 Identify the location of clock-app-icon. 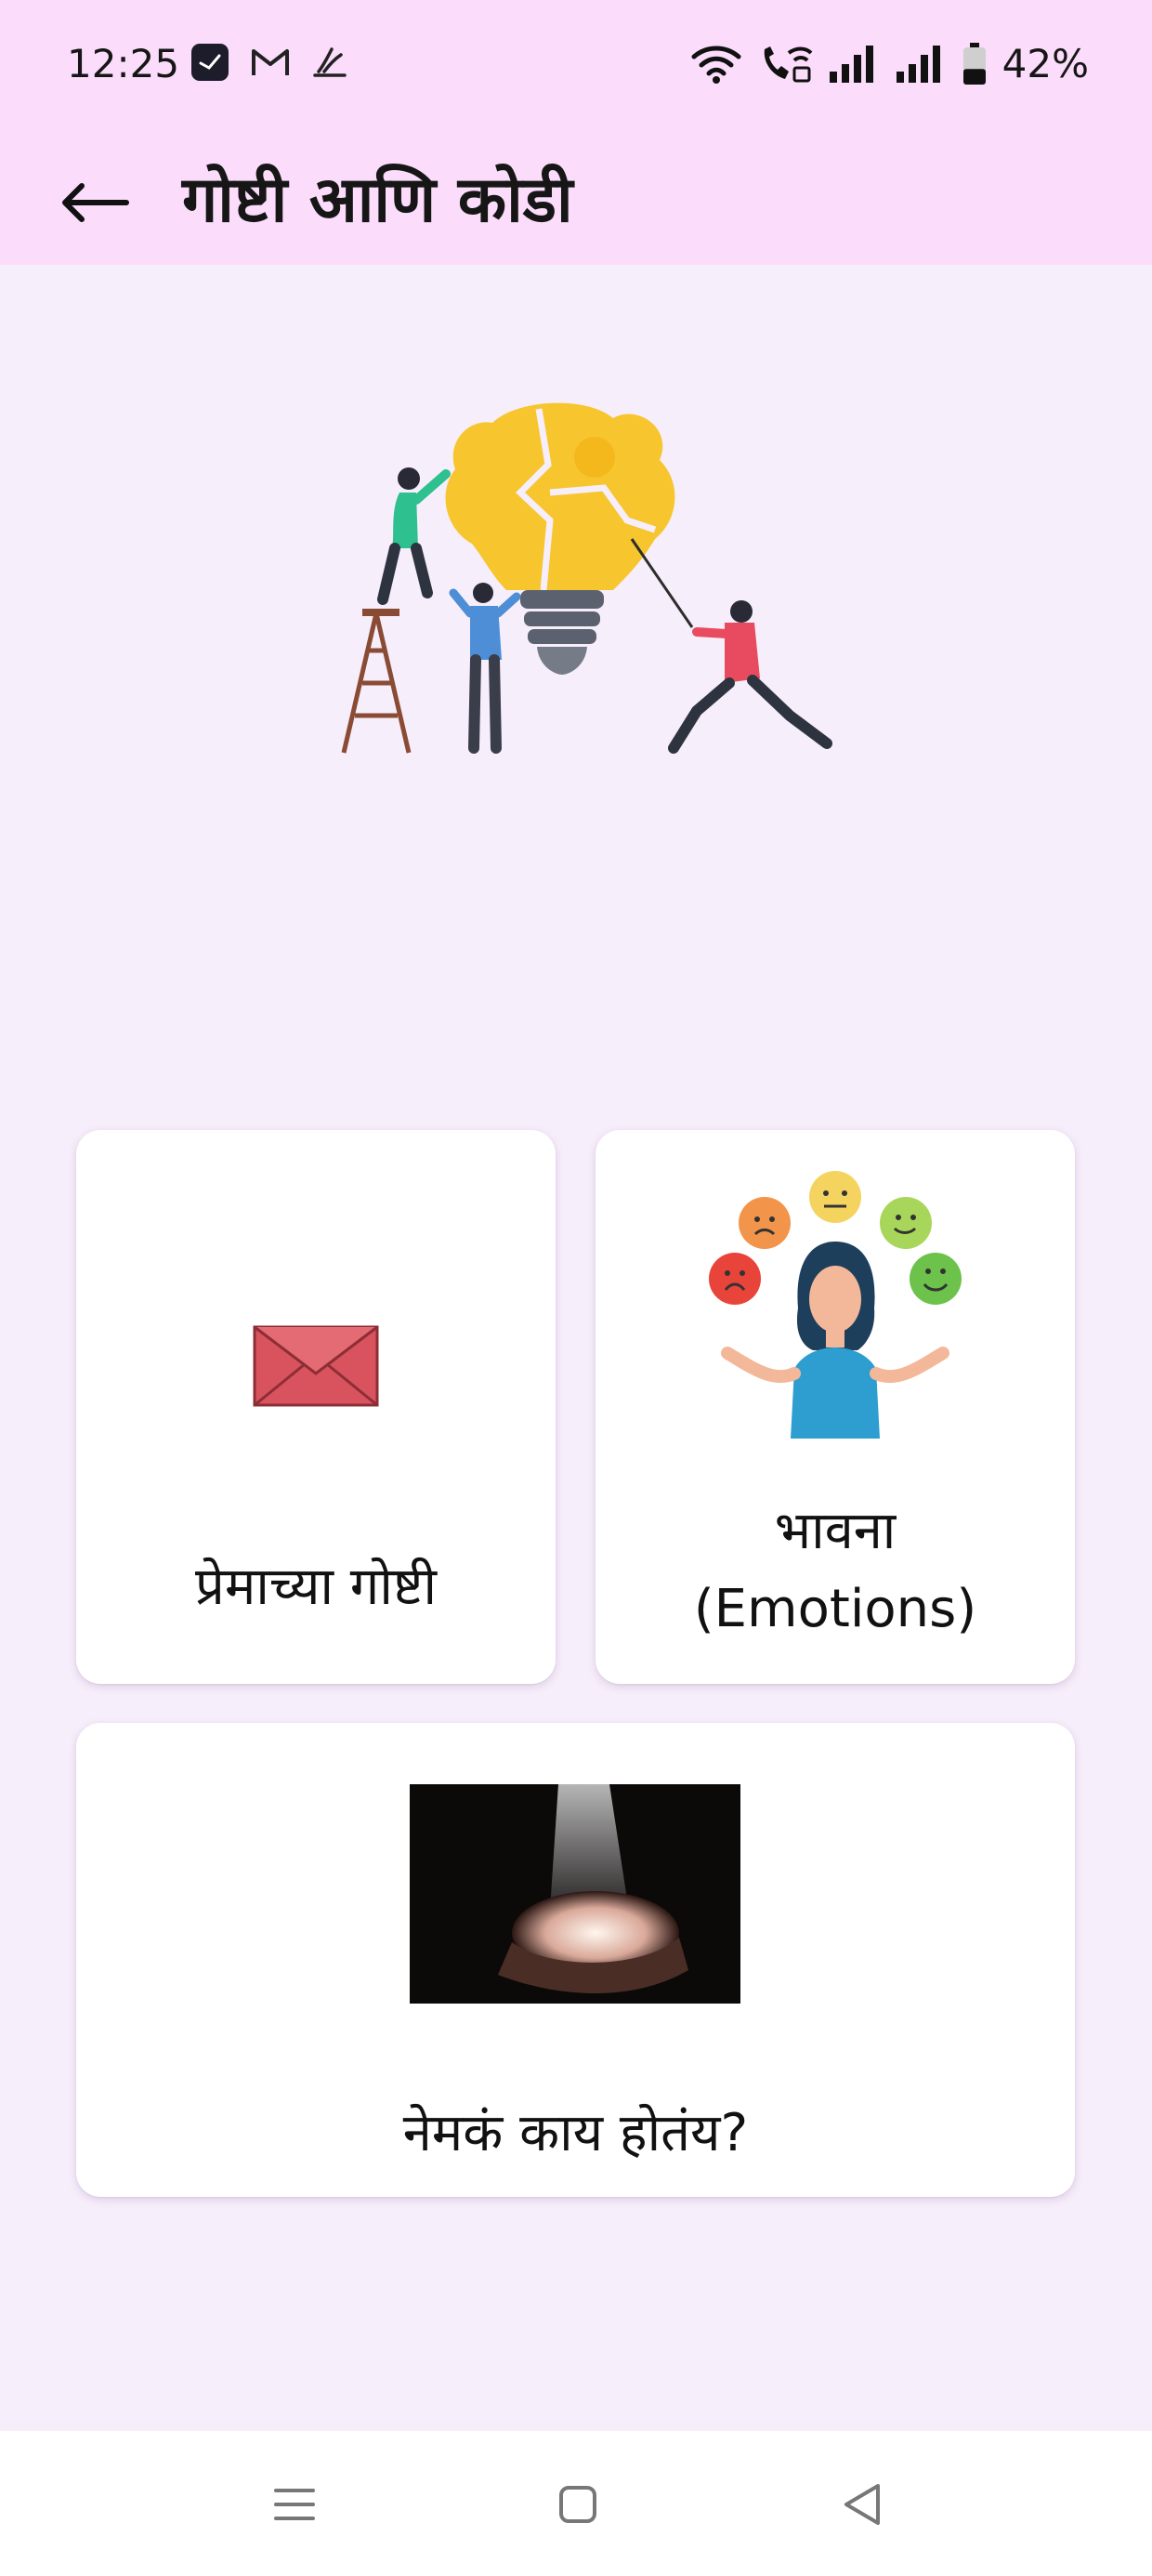
(210, 62).